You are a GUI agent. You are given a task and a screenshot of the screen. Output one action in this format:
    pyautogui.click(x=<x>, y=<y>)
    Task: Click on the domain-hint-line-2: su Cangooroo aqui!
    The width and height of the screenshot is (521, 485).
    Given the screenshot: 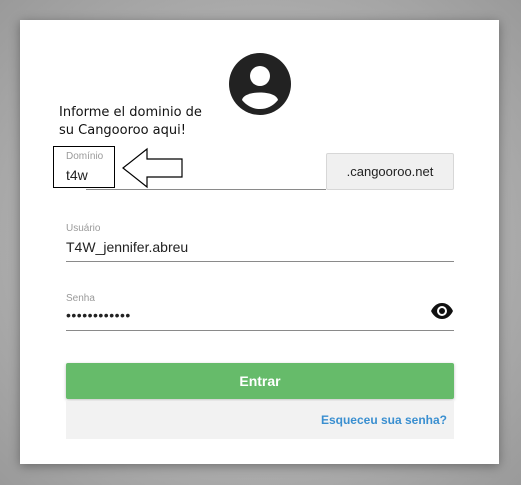 What is the action you would take?
    pyautogui.click(x=122, y=130)
    